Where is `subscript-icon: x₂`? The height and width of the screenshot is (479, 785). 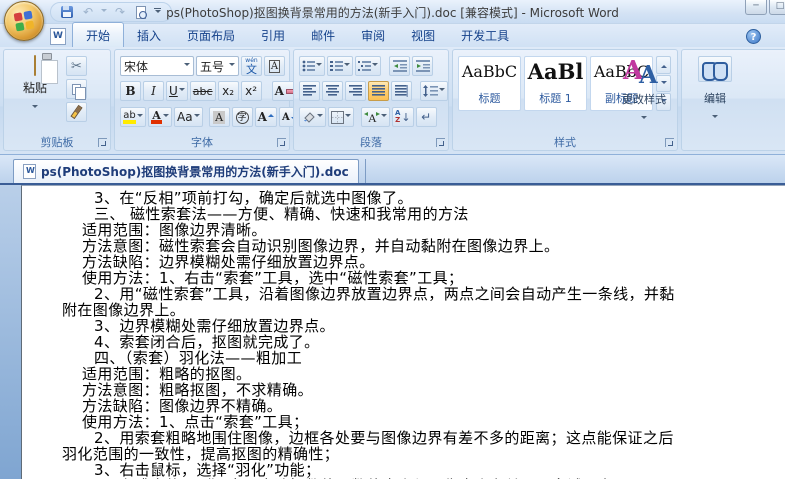 subscript-icon: x₂ is located at coordinates (228, 91).